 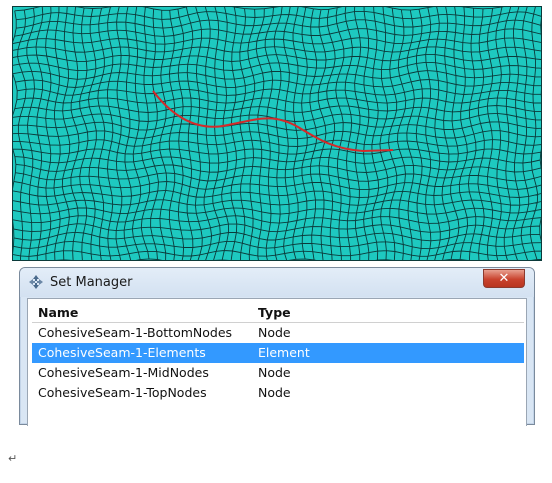 I want to click on close-button: ✕, so click(x=504, y=278).